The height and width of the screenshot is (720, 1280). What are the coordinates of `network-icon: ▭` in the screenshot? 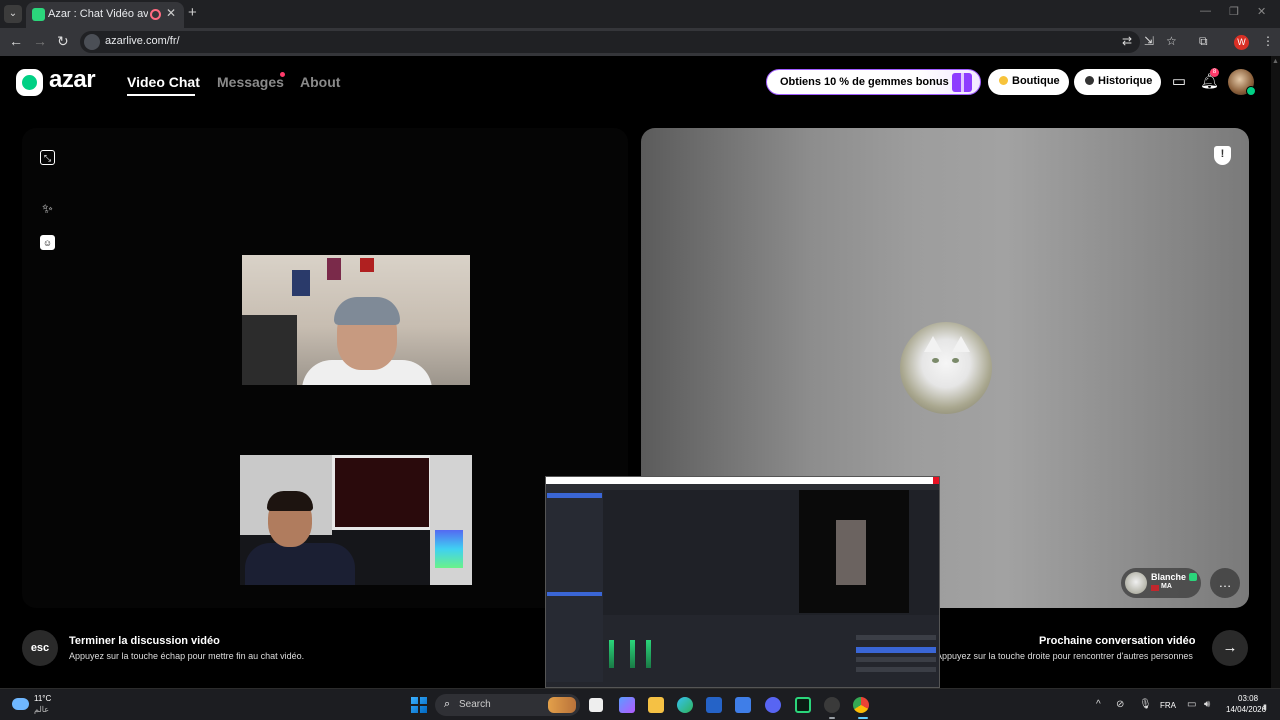 It's located at (1191, 704).